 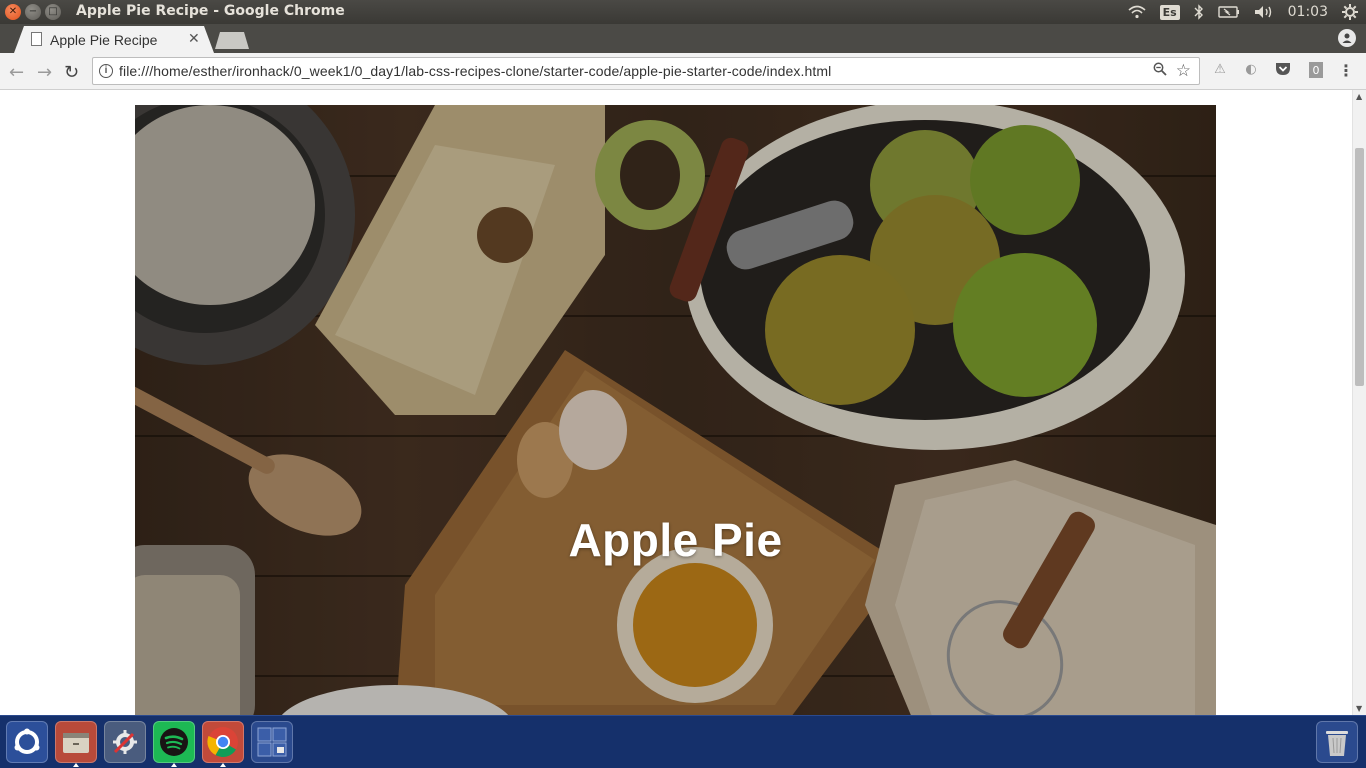 I want to click on workspace-switcher-icon, so click(x=272, y=742).